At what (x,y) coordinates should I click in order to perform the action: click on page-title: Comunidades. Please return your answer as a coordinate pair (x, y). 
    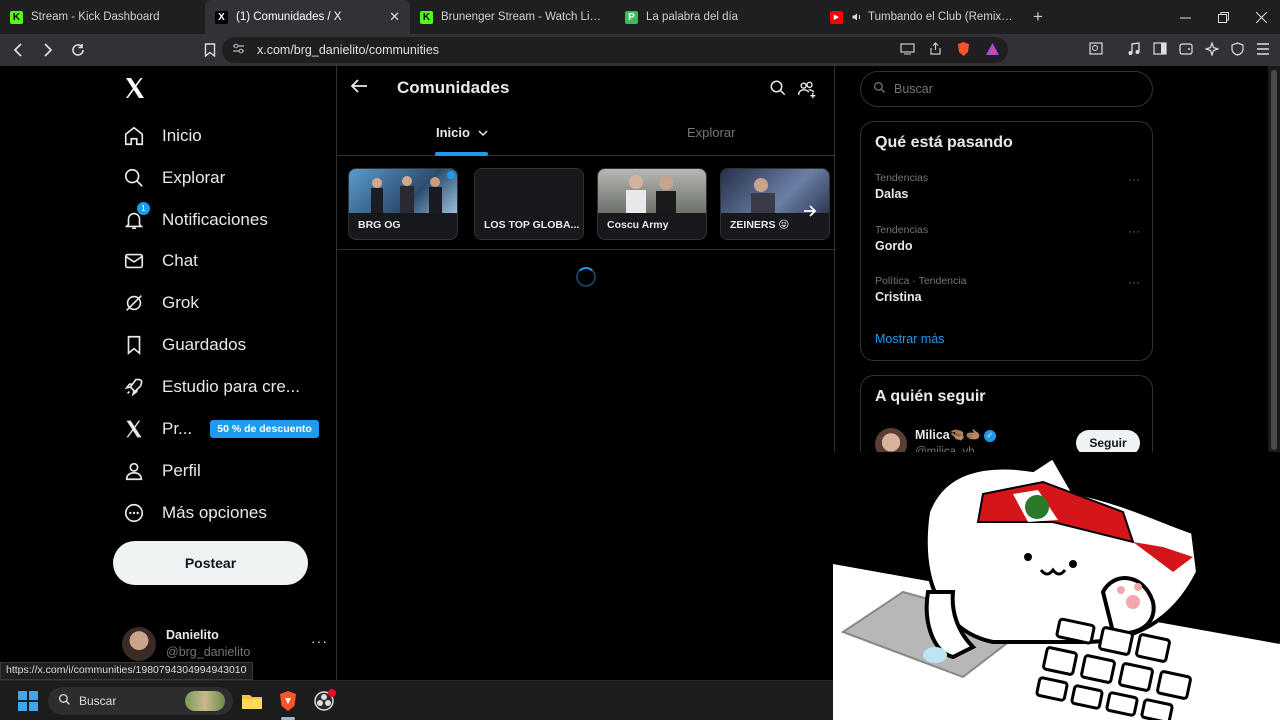
    Looking at the image, I should click on (453, 87).